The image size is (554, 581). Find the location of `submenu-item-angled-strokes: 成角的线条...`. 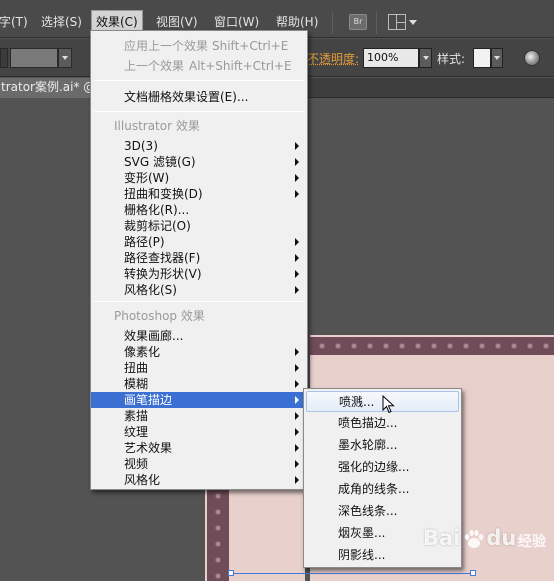

submenu-item-angled-strokes: 成角的线条... is located at coordinates (382, 489).